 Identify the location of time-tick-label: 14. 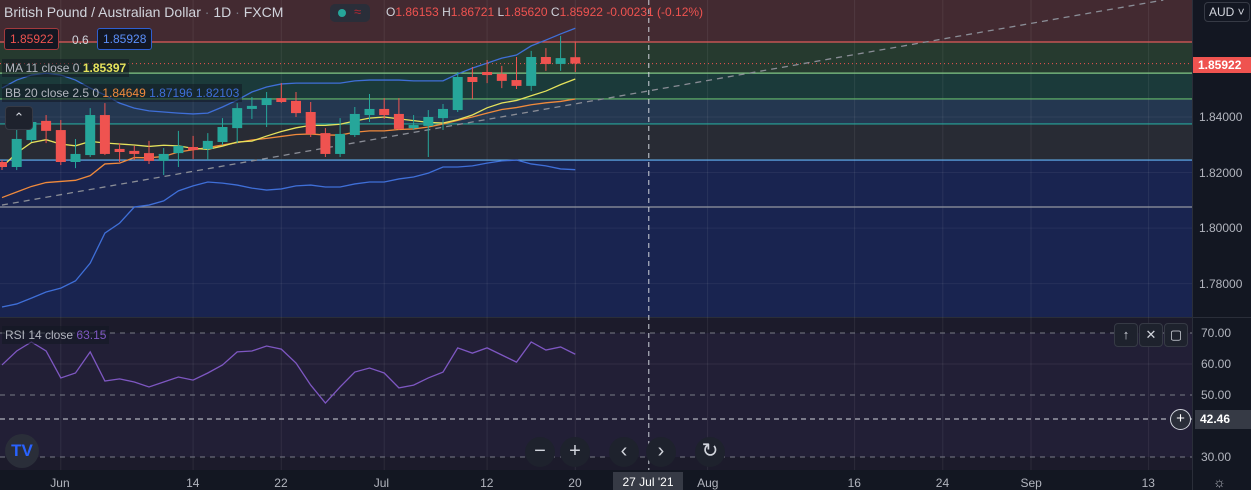
(193, 483).